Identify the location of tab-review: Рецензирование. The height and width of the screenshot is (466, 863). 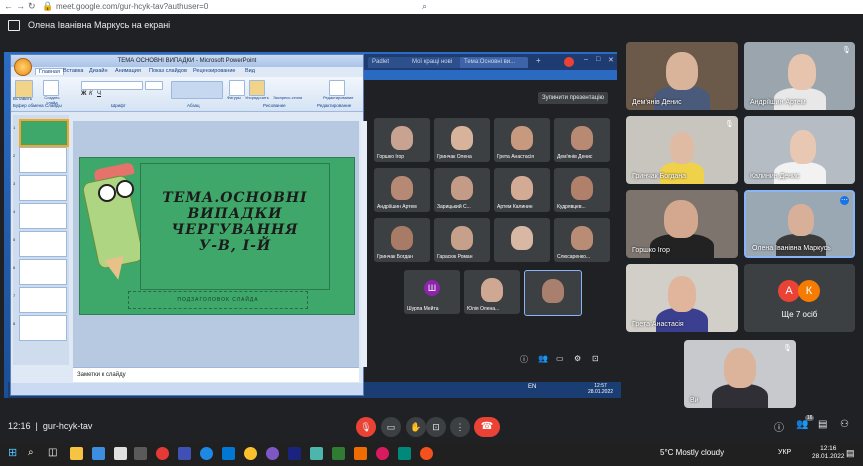
(214, 71).